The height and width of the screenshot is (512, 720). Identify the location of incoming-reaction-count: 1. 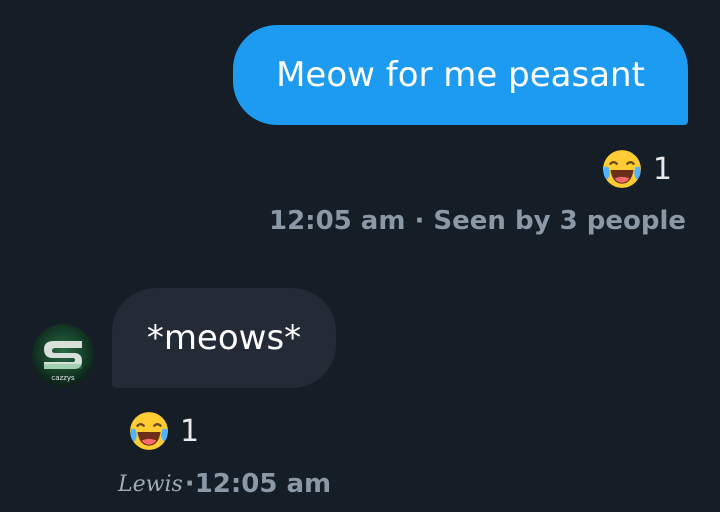
(190, 431).